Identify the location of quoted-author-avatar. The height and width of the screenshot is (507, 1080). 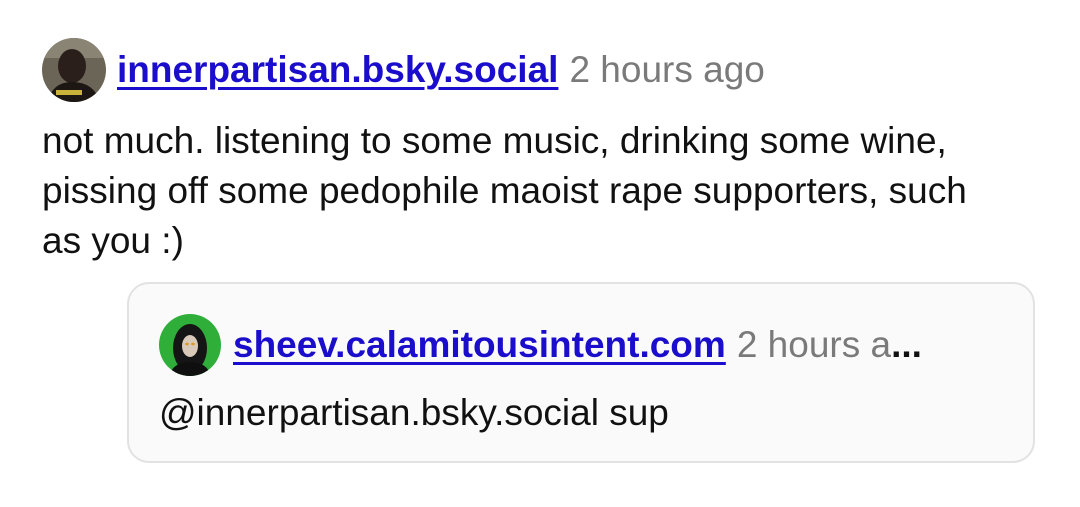
(190, 345).